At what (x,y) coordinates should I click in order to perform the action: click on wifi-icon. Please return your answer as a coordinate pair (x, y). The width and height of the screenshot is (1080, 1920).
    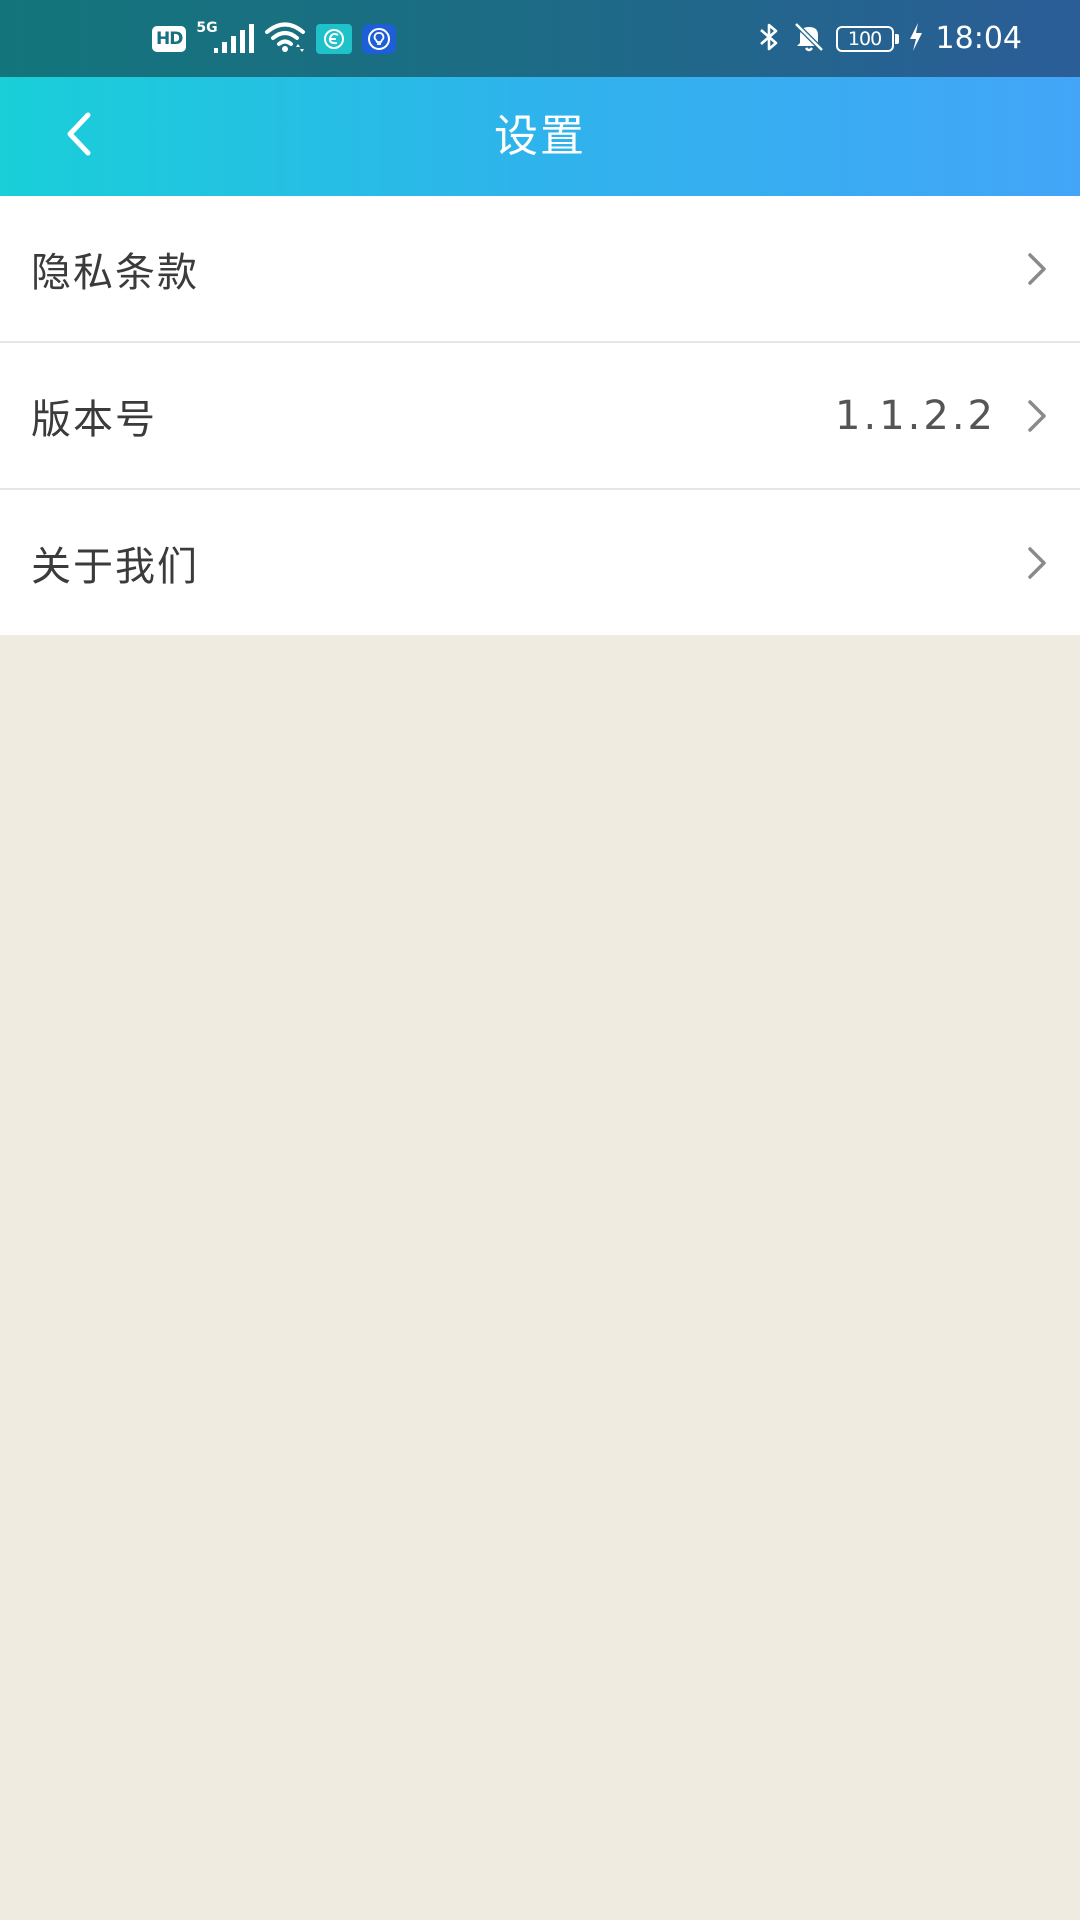
    Looking at the image, I should click on (285, 39).